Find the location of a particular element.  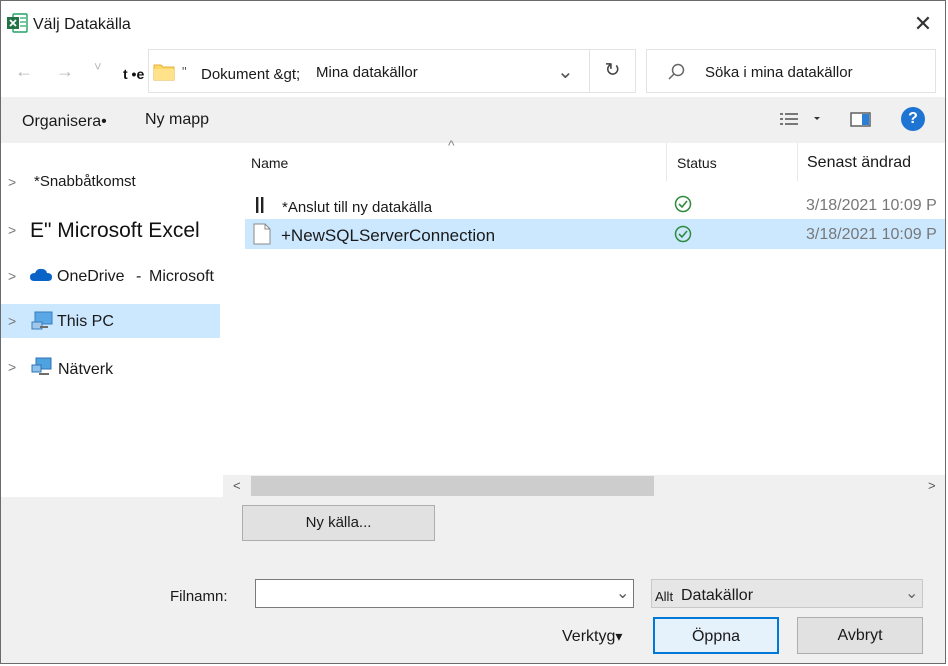

file-name: +NewSQLServerConnection is located at coordinates (388, 235).